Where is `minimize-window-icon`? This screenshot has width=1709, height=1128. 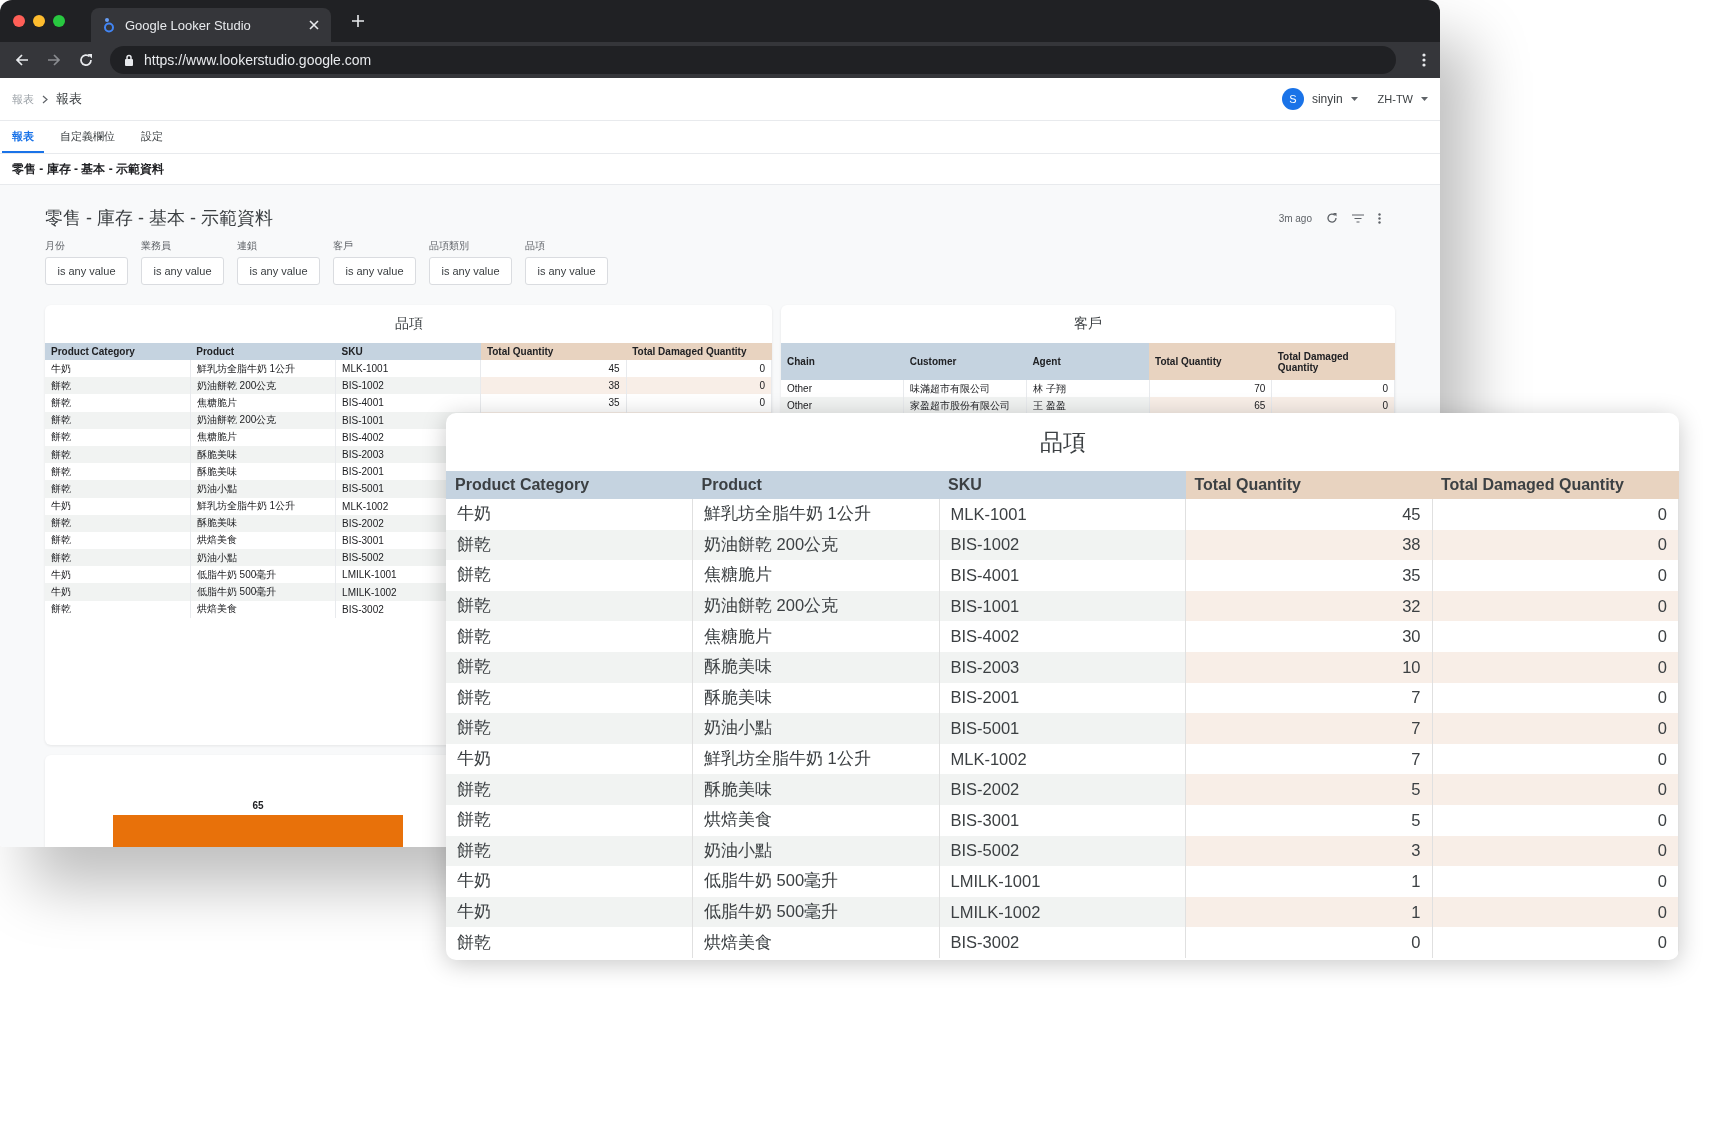
minimize-window-icon is located at coordinates (39, 21).